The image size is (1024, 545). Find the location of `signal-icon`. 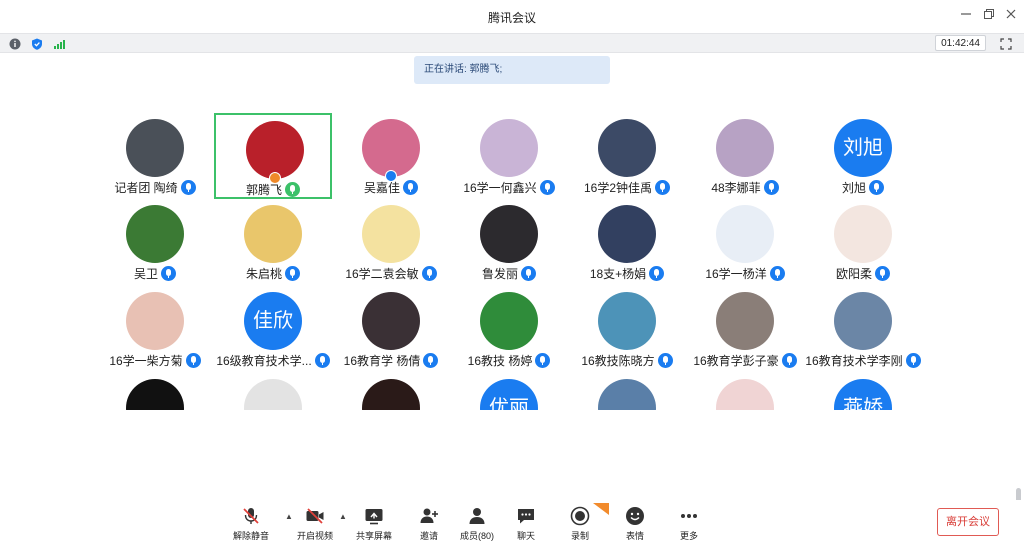

signal-icon is located at coordinates (59, 43).